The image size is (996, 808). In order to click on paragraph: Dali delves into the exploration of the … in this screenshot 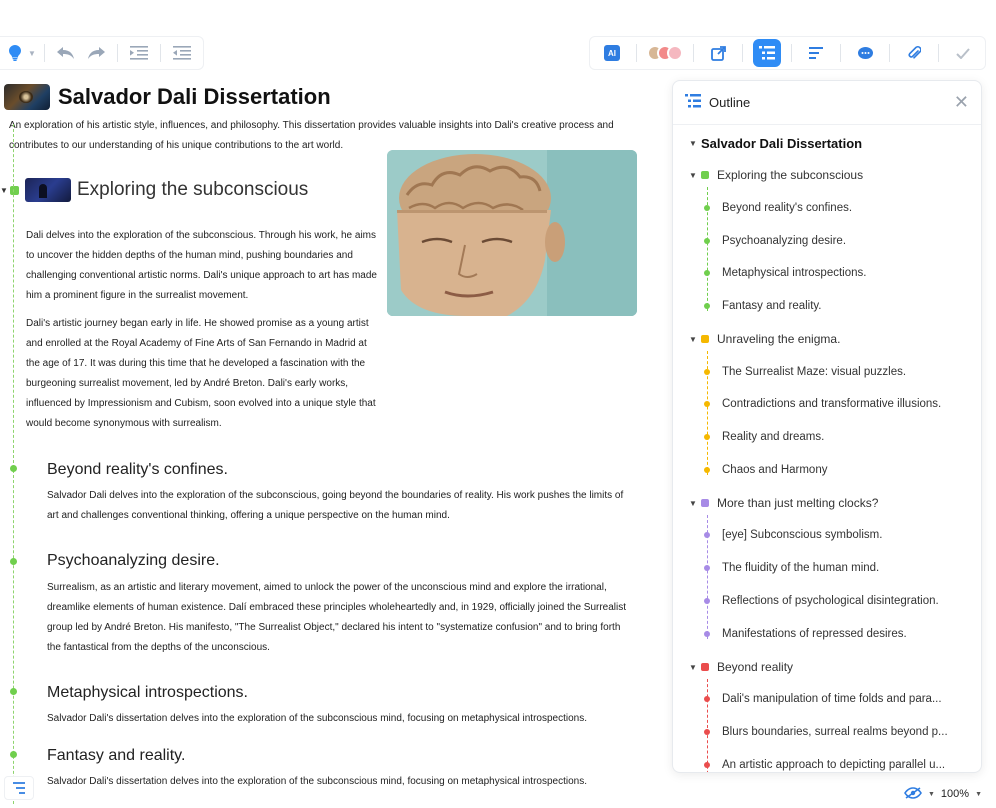, I will do `click(203, 266)`.